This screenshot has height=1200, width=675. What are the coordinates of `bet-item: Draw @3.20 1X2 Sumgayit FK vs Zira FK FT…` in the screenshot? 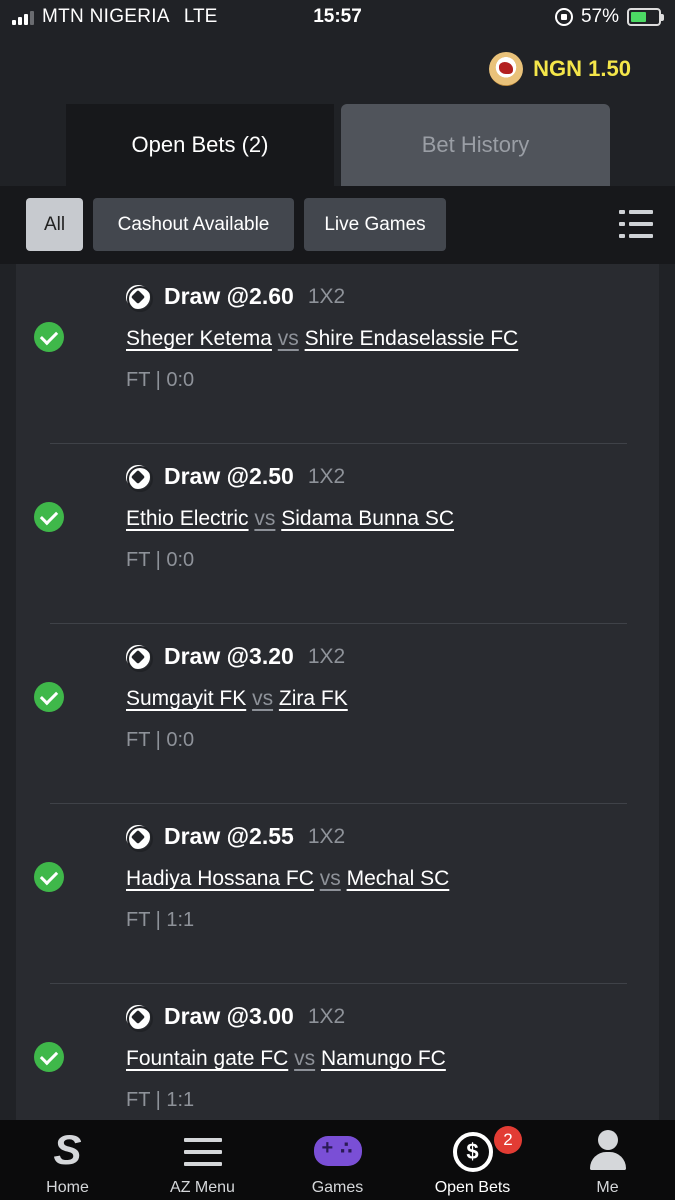 It's located at (337, 714).